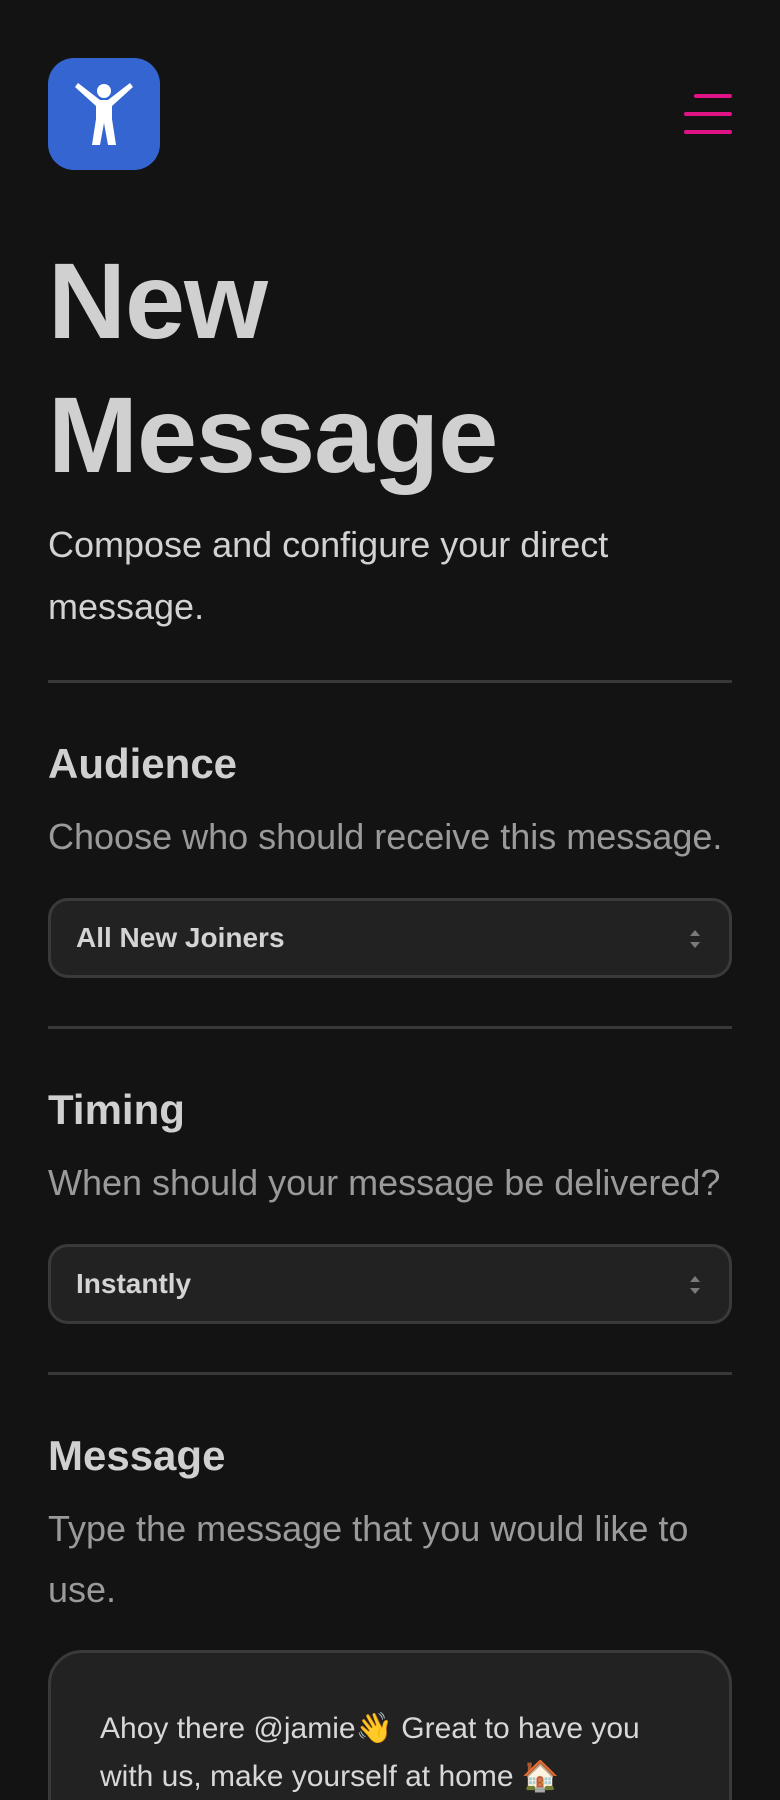 This screenshot has width=780, height=1800. What do you see at coordinates (385, 836) in the screenshot?
I see `audience-section-description: Choose who should receive this message.` at bounding box center [385, 836].